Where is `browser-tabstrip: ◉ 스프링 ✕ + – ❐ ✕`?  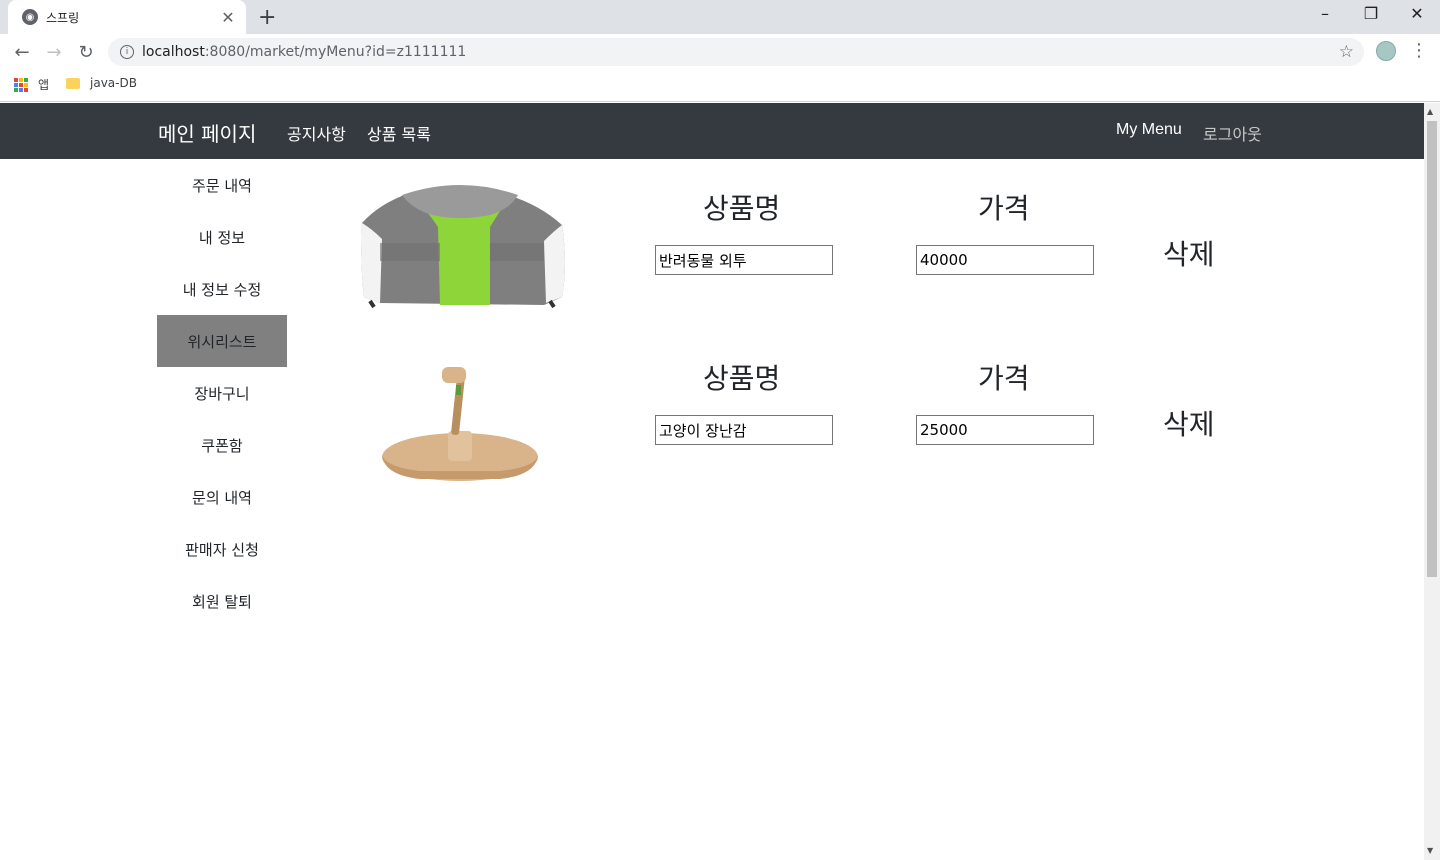 browser-tabstrip: ◉ 스프링 ✕ + – ❐ ✕ is located at coordinates (720, 17).